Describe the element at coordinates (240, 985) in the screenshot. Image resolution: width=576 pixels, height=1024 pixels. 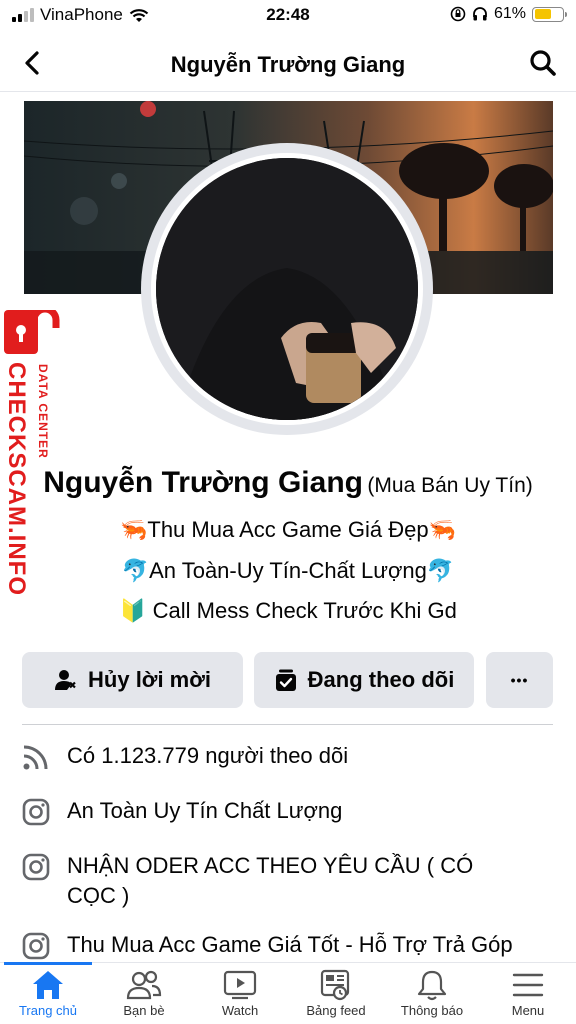
I see `watch-icon` at that location.